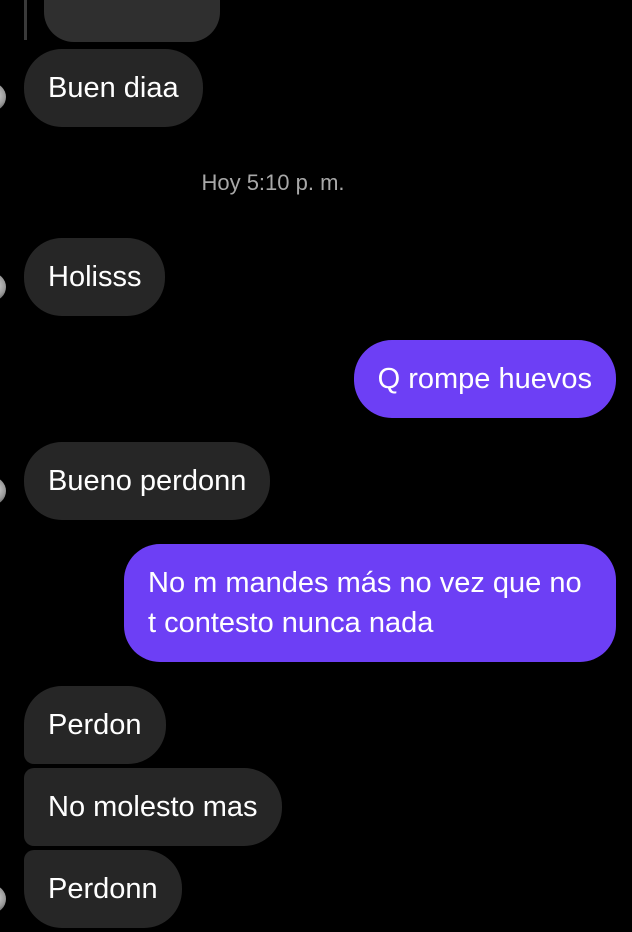 This screenshot has height=932, width=632. I want to click on replied-message-preview, so click(132, 21).